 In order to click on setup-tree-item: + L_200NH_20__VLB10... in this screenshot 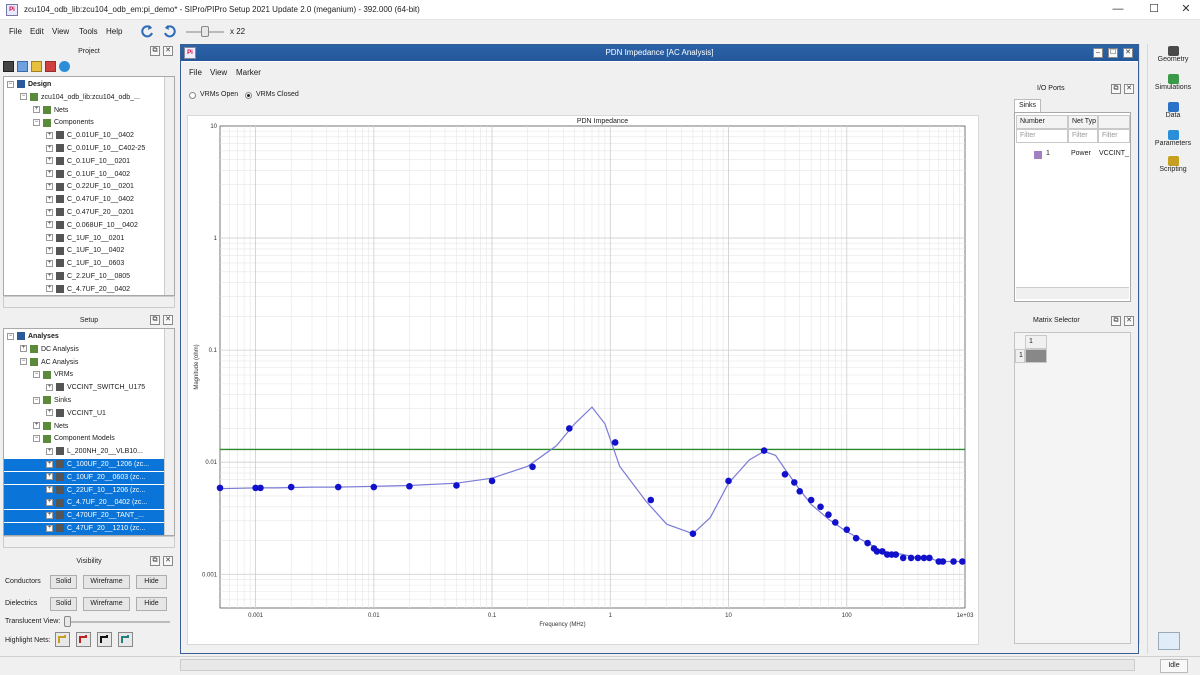, I will do `click(94, 452)`.